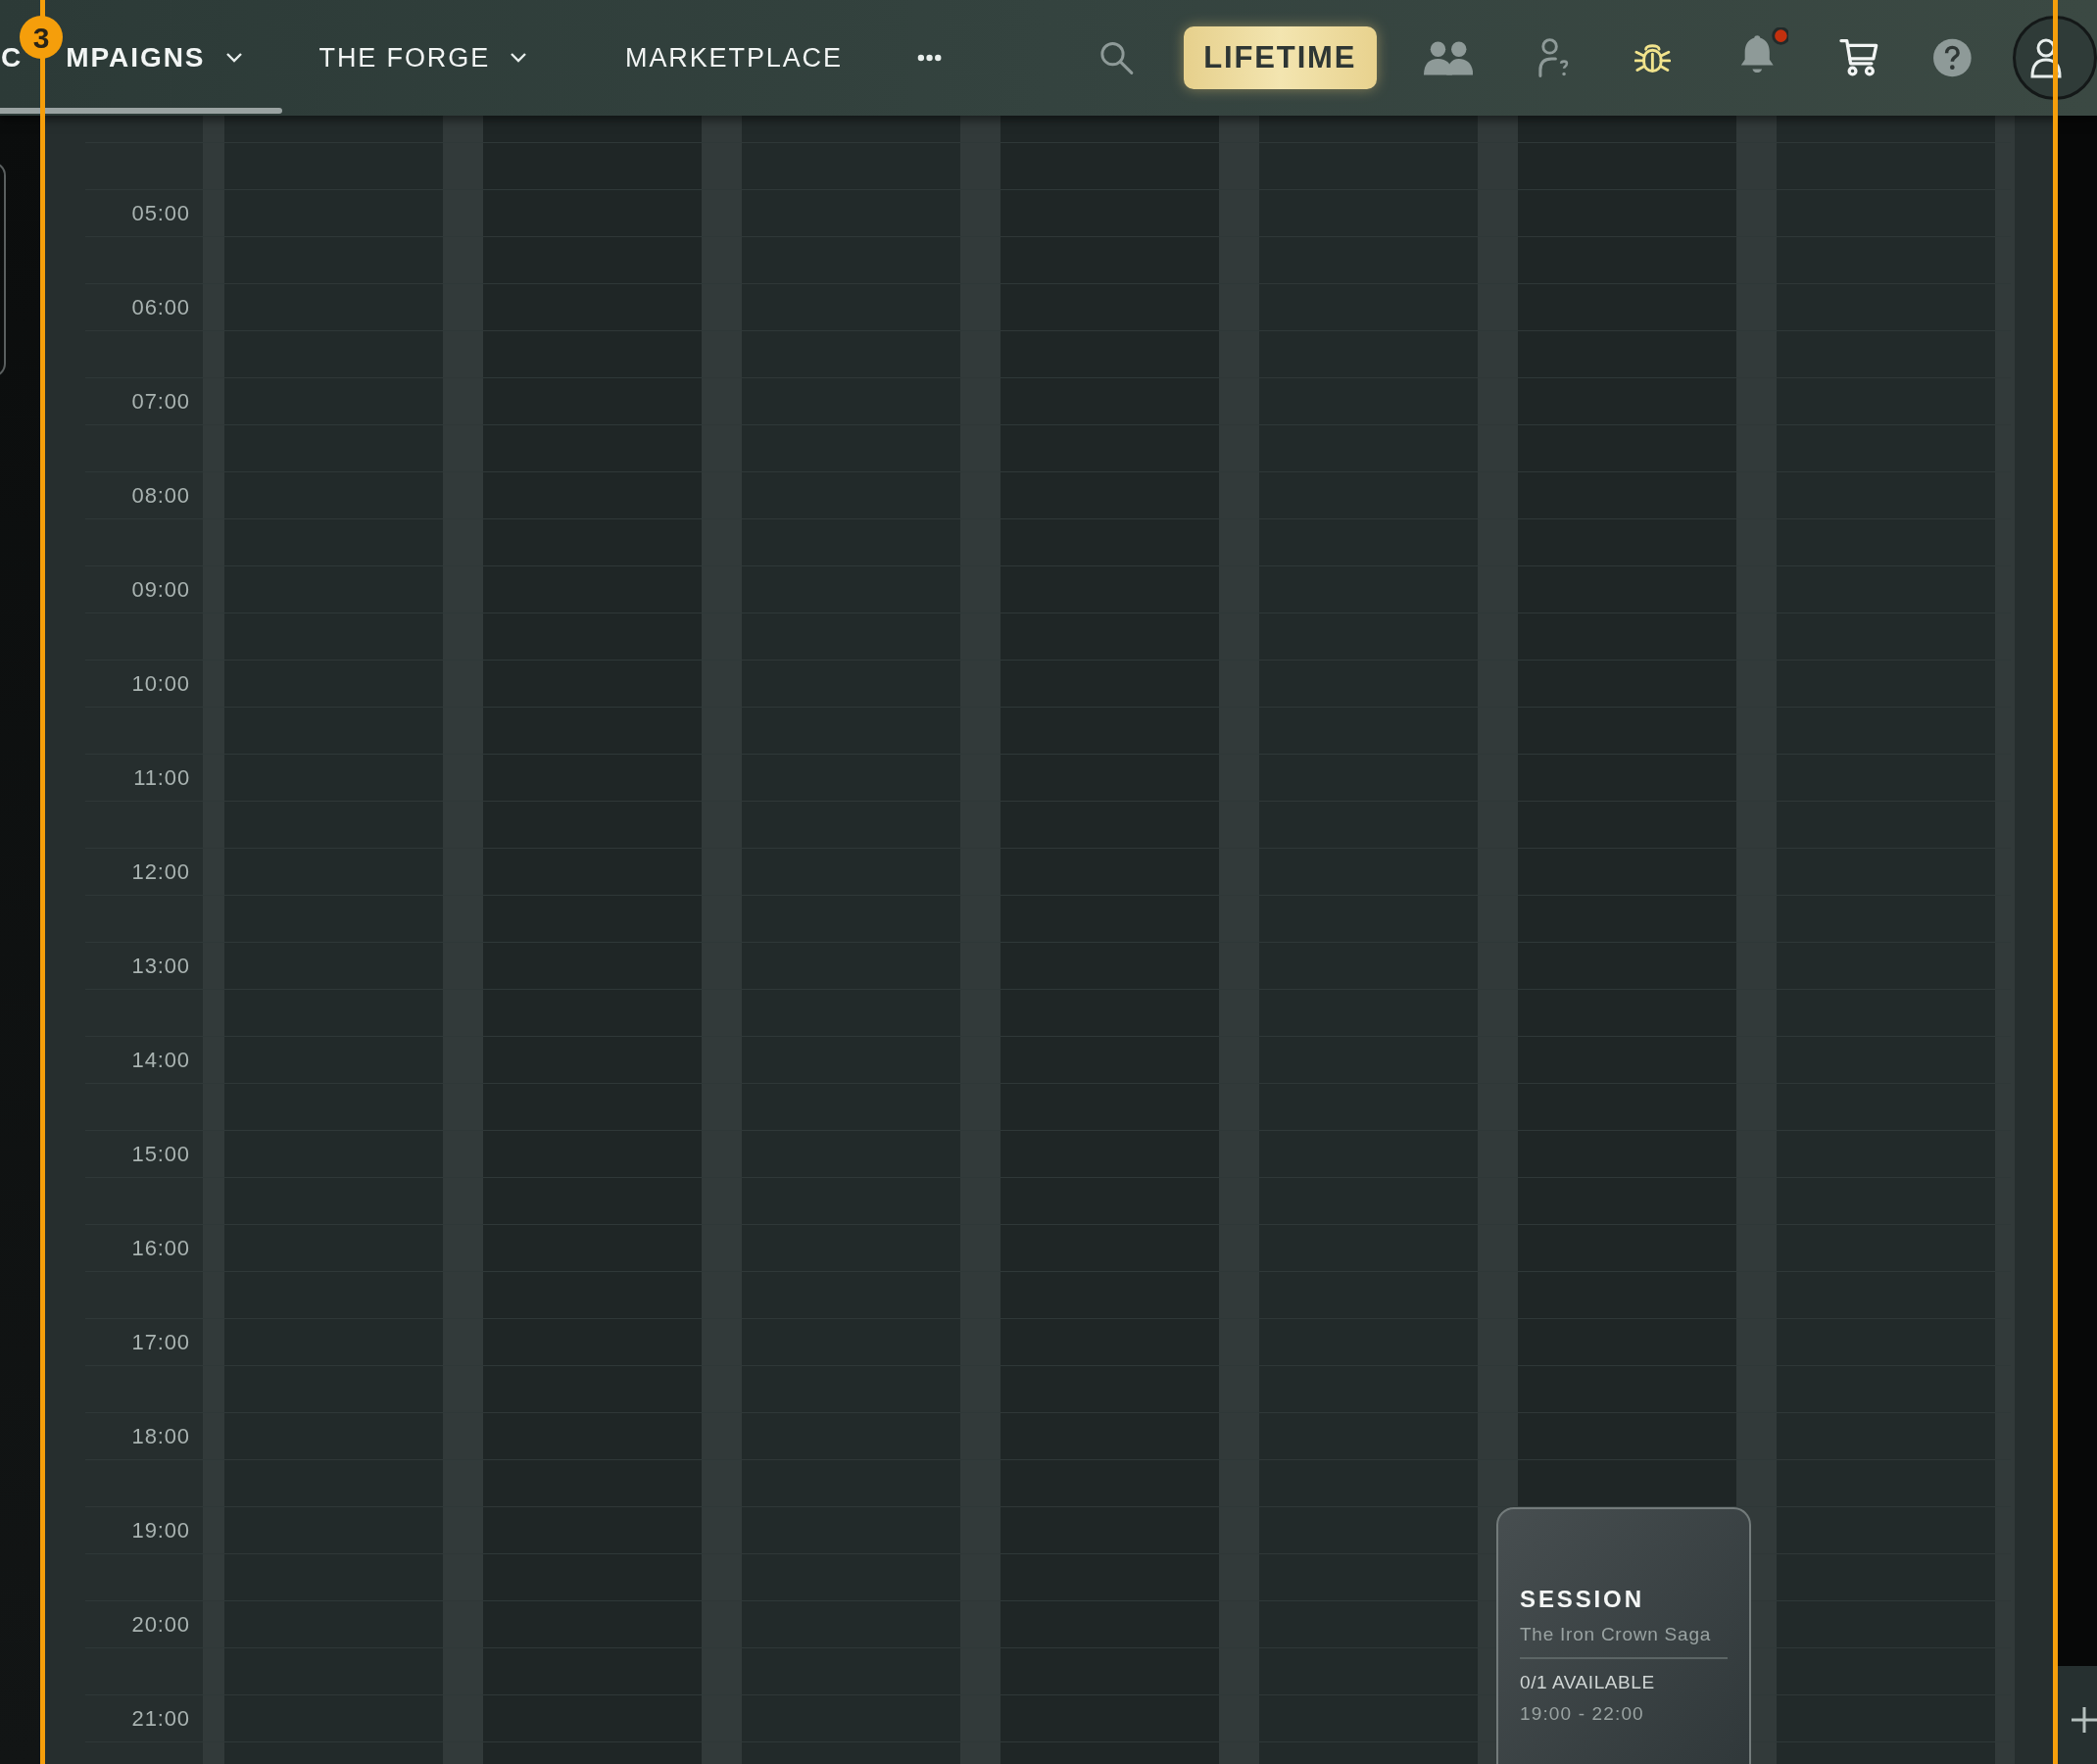 Image resolution: width=2097 pixels, height=1764 pixels. Describe the element at coordinates (1952, 57) in the screenshot. I see `help-icon` at that location.